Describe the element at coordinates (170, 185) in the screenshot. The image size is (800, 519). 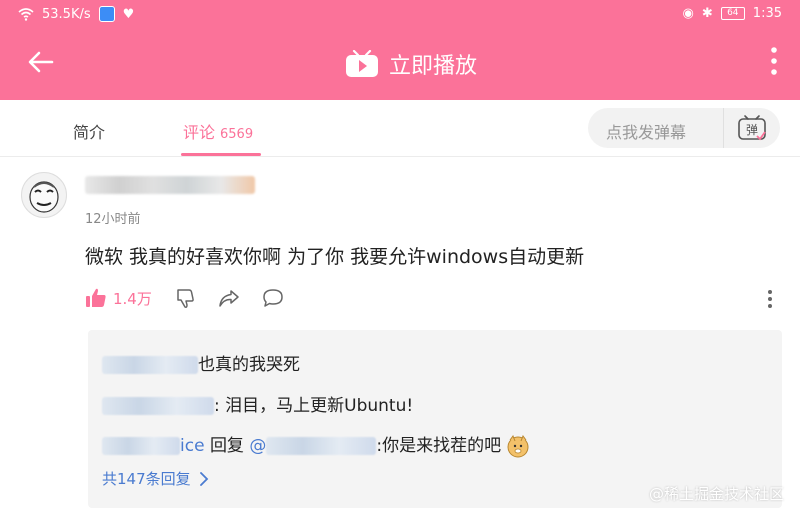
I see `username-redacted` at that location.